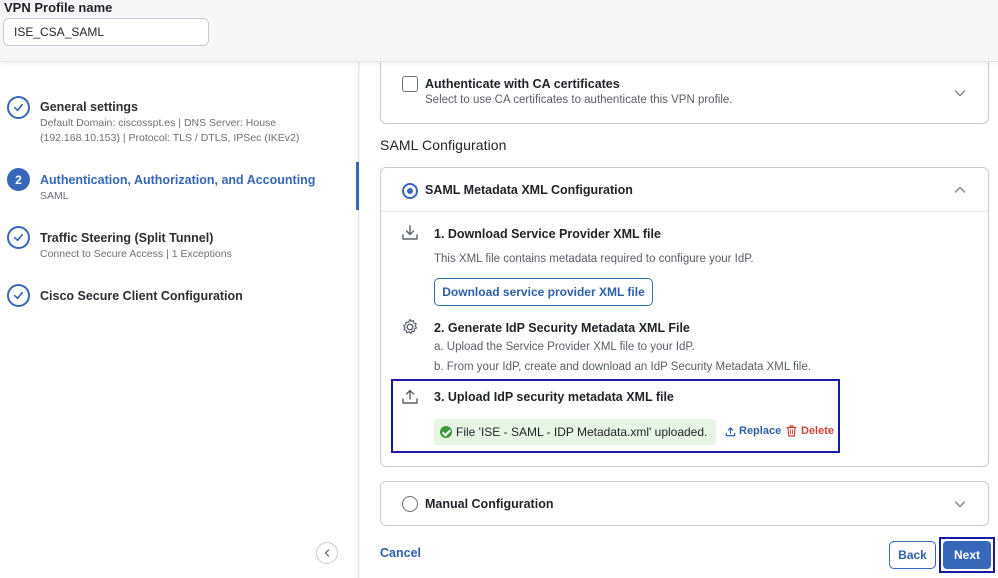 The width and height of the screenshot is (998, 578). What do you see at coordinates (730, 431) in the screenshot?
I see `replace-upload-icon` at bounding box center [730, 431].